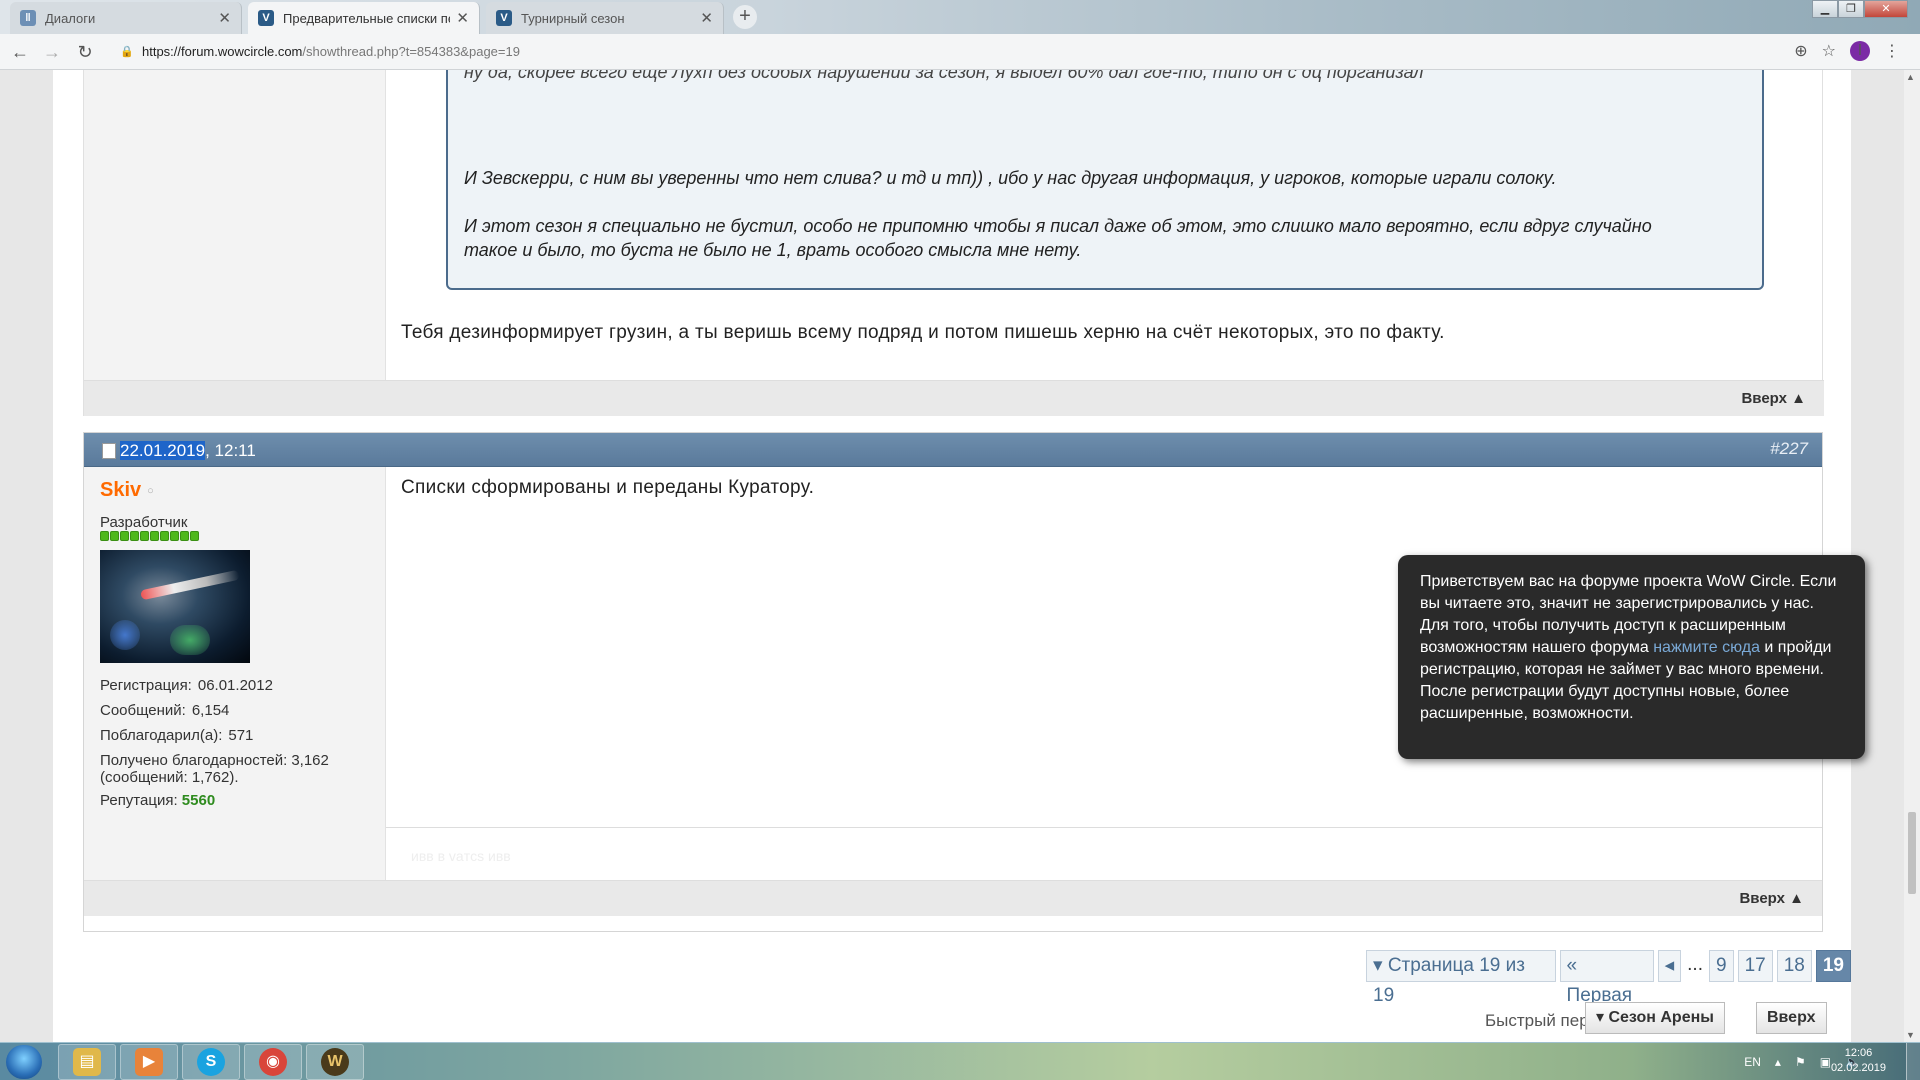 This screenshot has width=1920, height=1080. What do you see at coordinates (241, 735) in the screenshot?
I see `stat-value: 571` at bounding box center [241, 735].